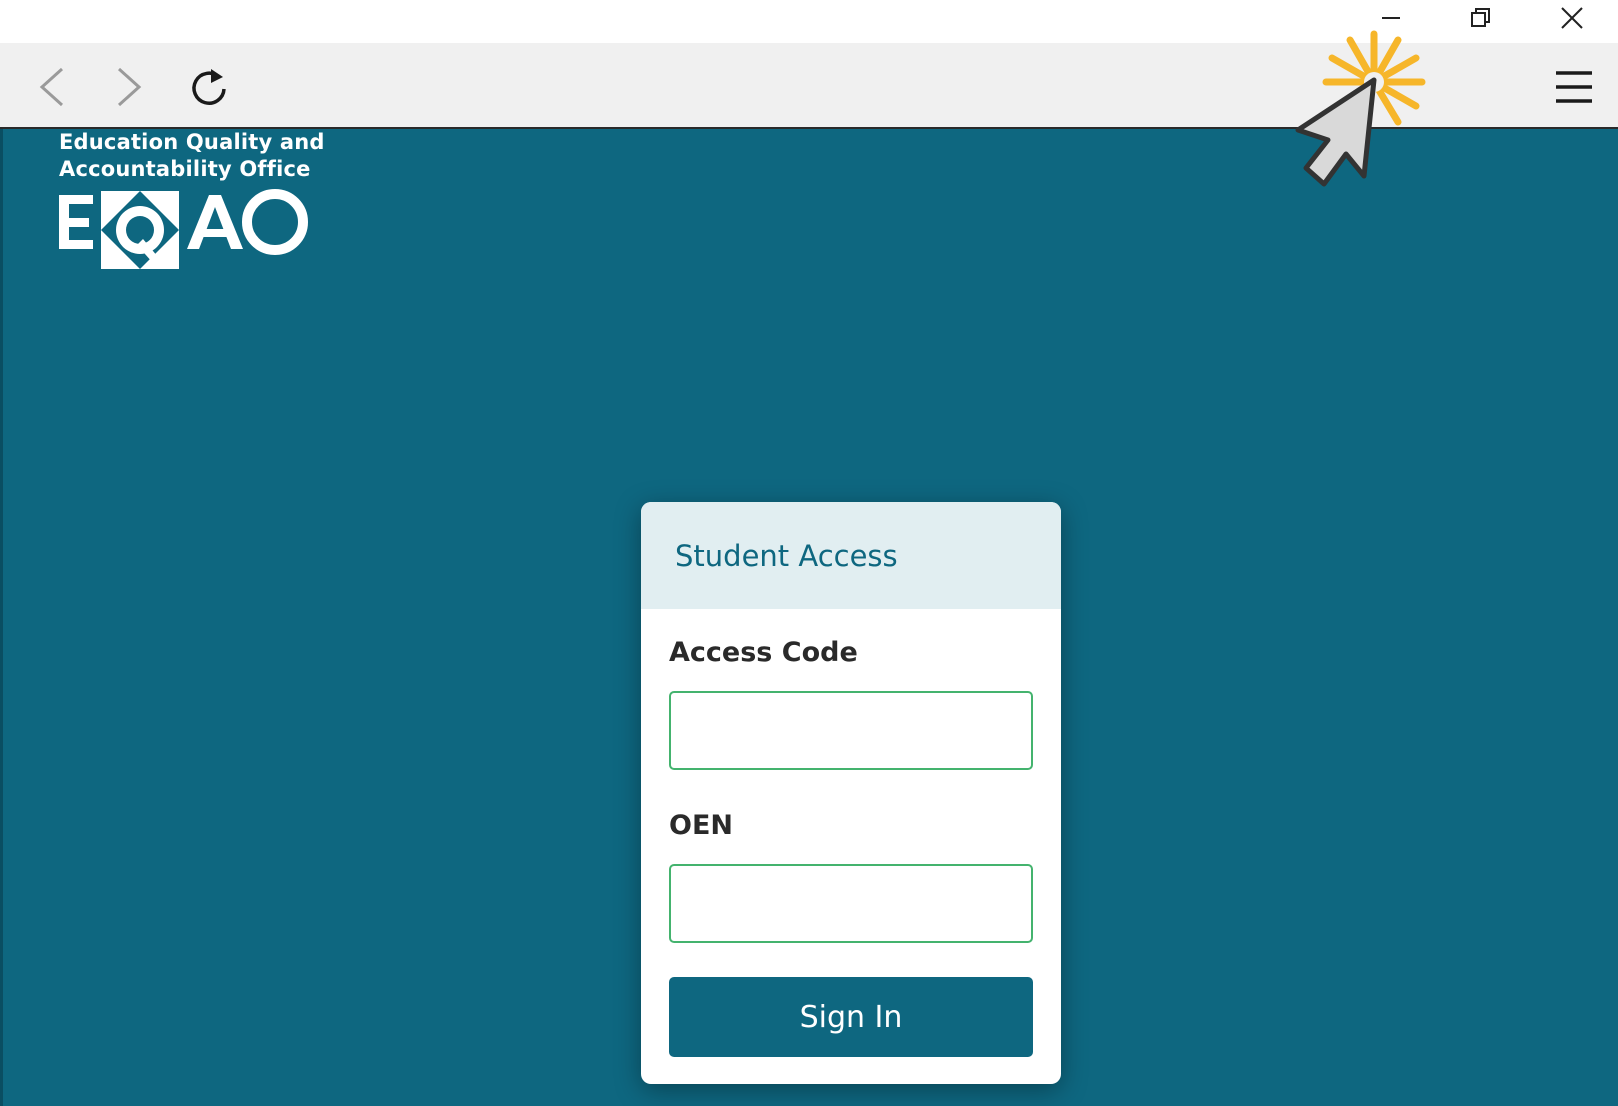 This screenshot has width=1618, height=1106. Describe the element at coordinates (192, 142) in the screenshot. I see `logo-line-1: Education Quality and` at that location.